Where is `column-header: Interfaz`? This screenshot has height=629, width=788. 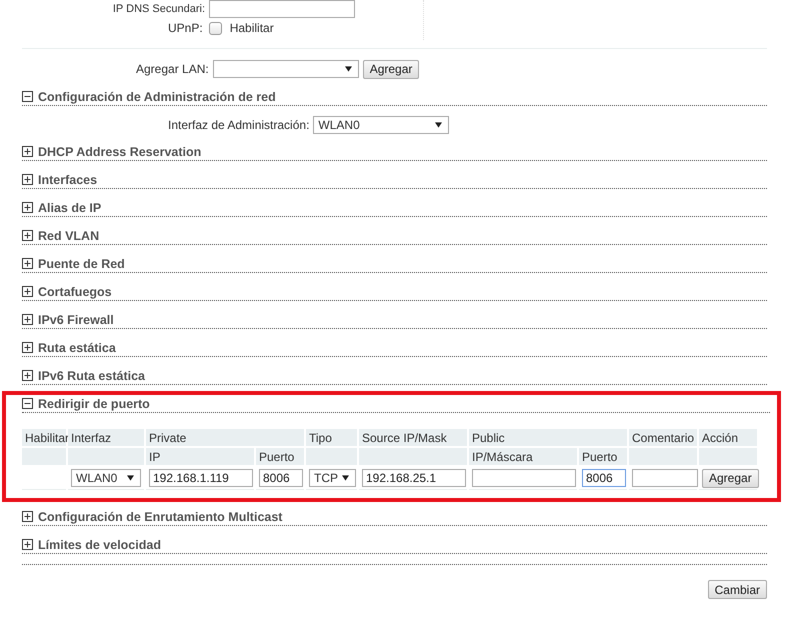
column-header: Interfaz is located at coordinates (106, 437).